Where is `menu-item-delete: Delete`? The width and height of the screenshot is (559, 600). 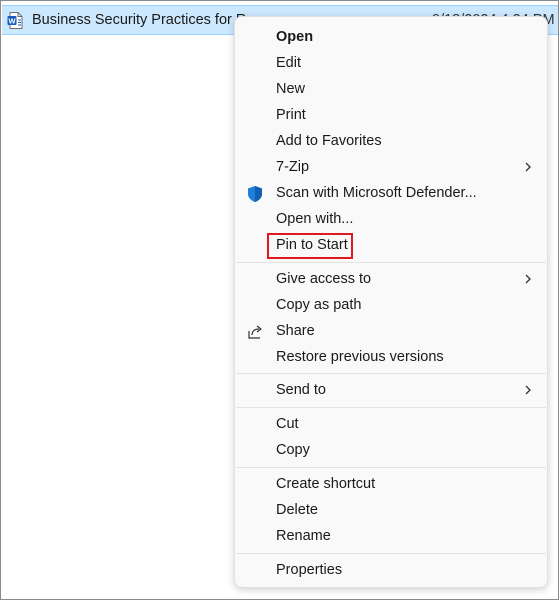
menu-item-delete: Delete is located at coordinates (391, 511).